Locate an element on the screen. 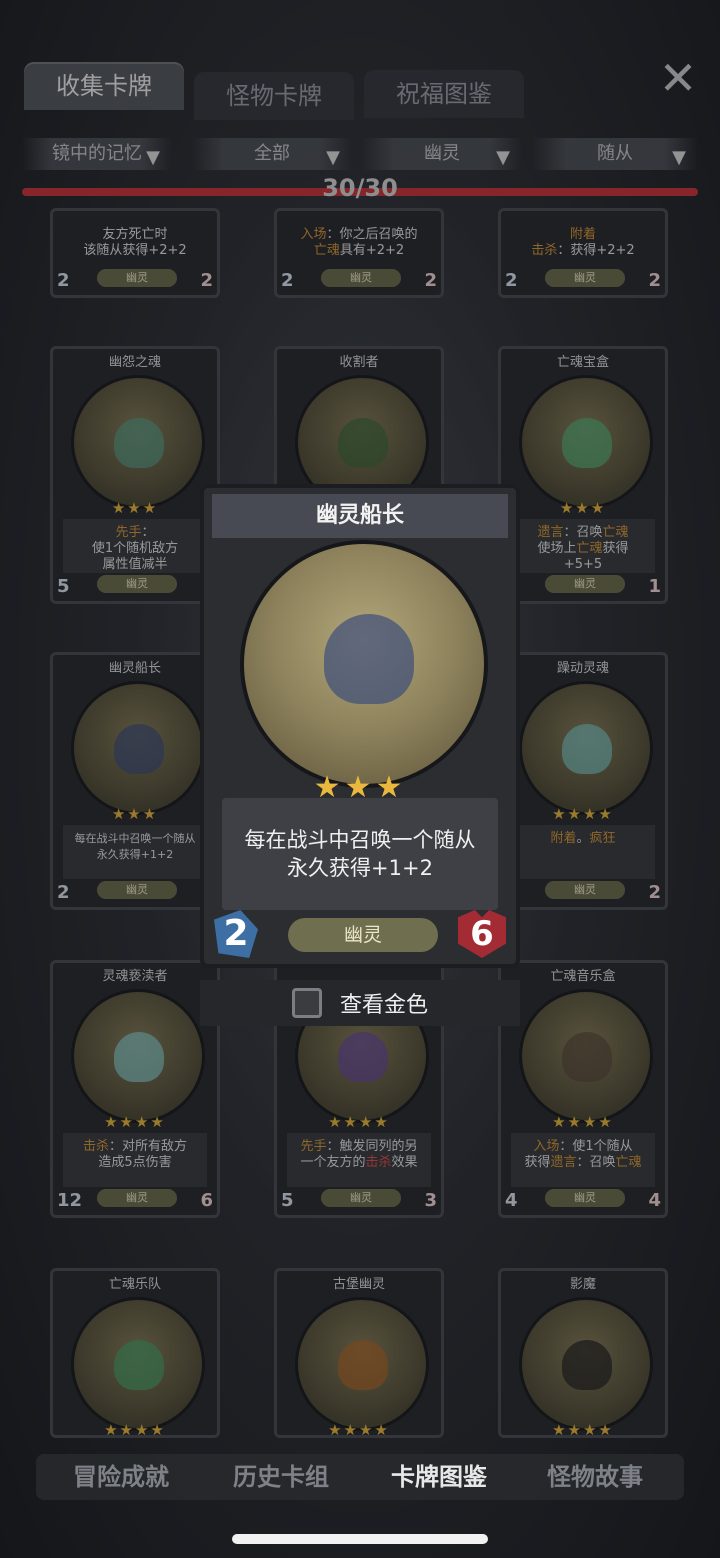 Image resolution: width=720 pixels, height=1558 pixels. card-detail: 幽灵船长 ★★★ 每在战斗中召唤一个随从 永久获得+1+2 幽灵 2 6 is located at coordinates (360, 726).